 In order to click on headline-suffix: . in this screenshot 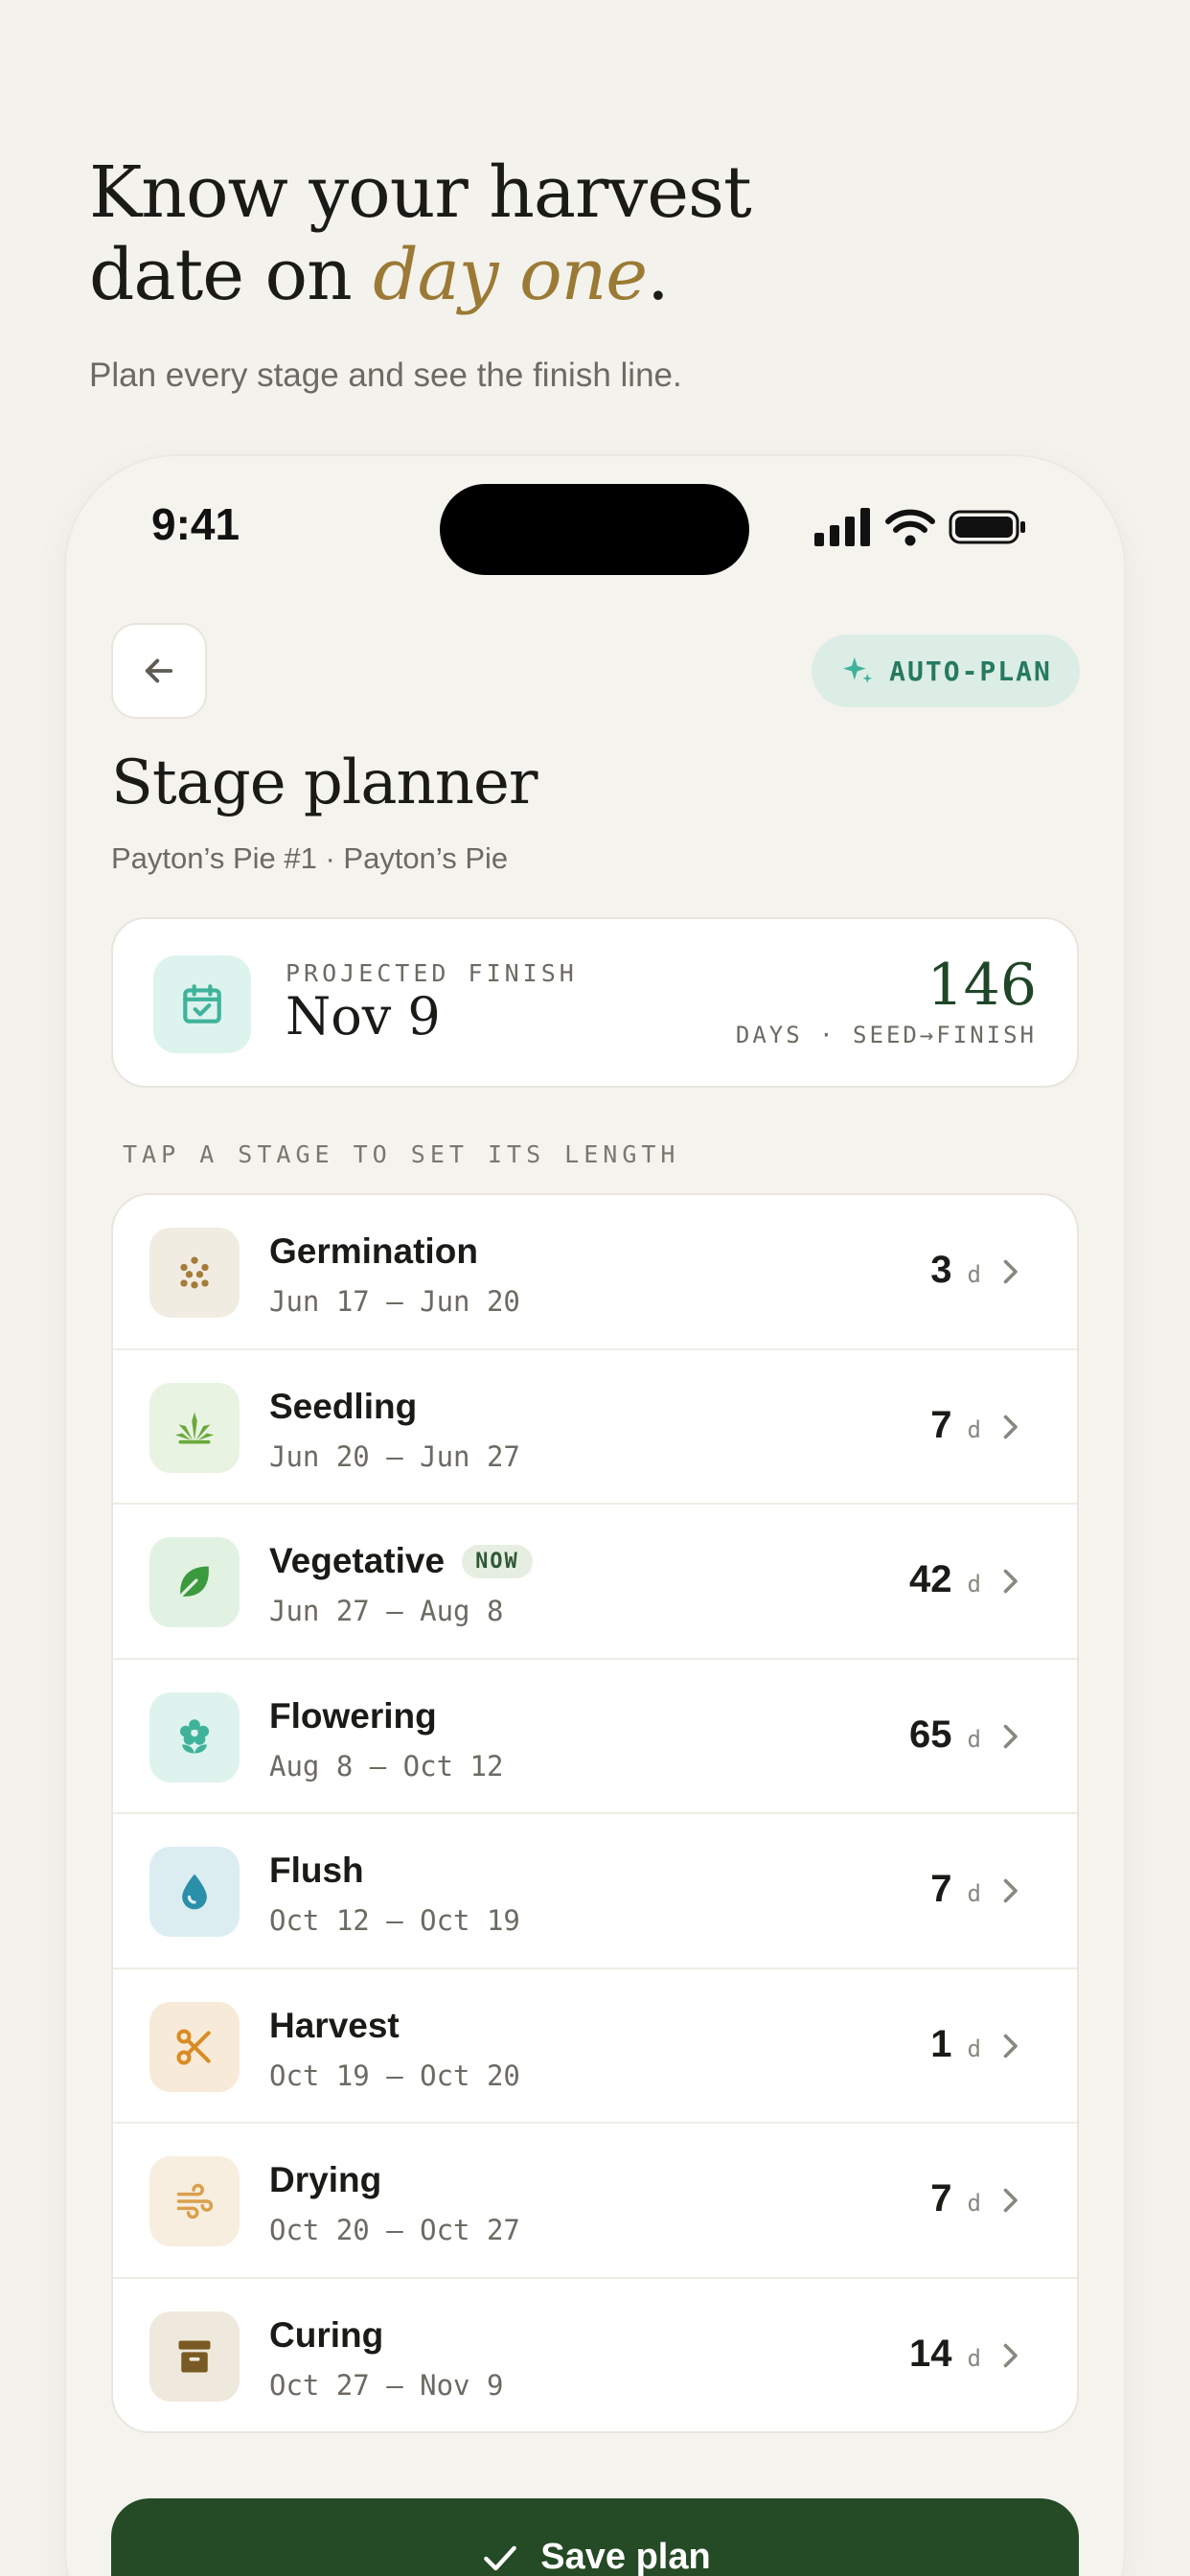, I will do `click(658, 275)`.